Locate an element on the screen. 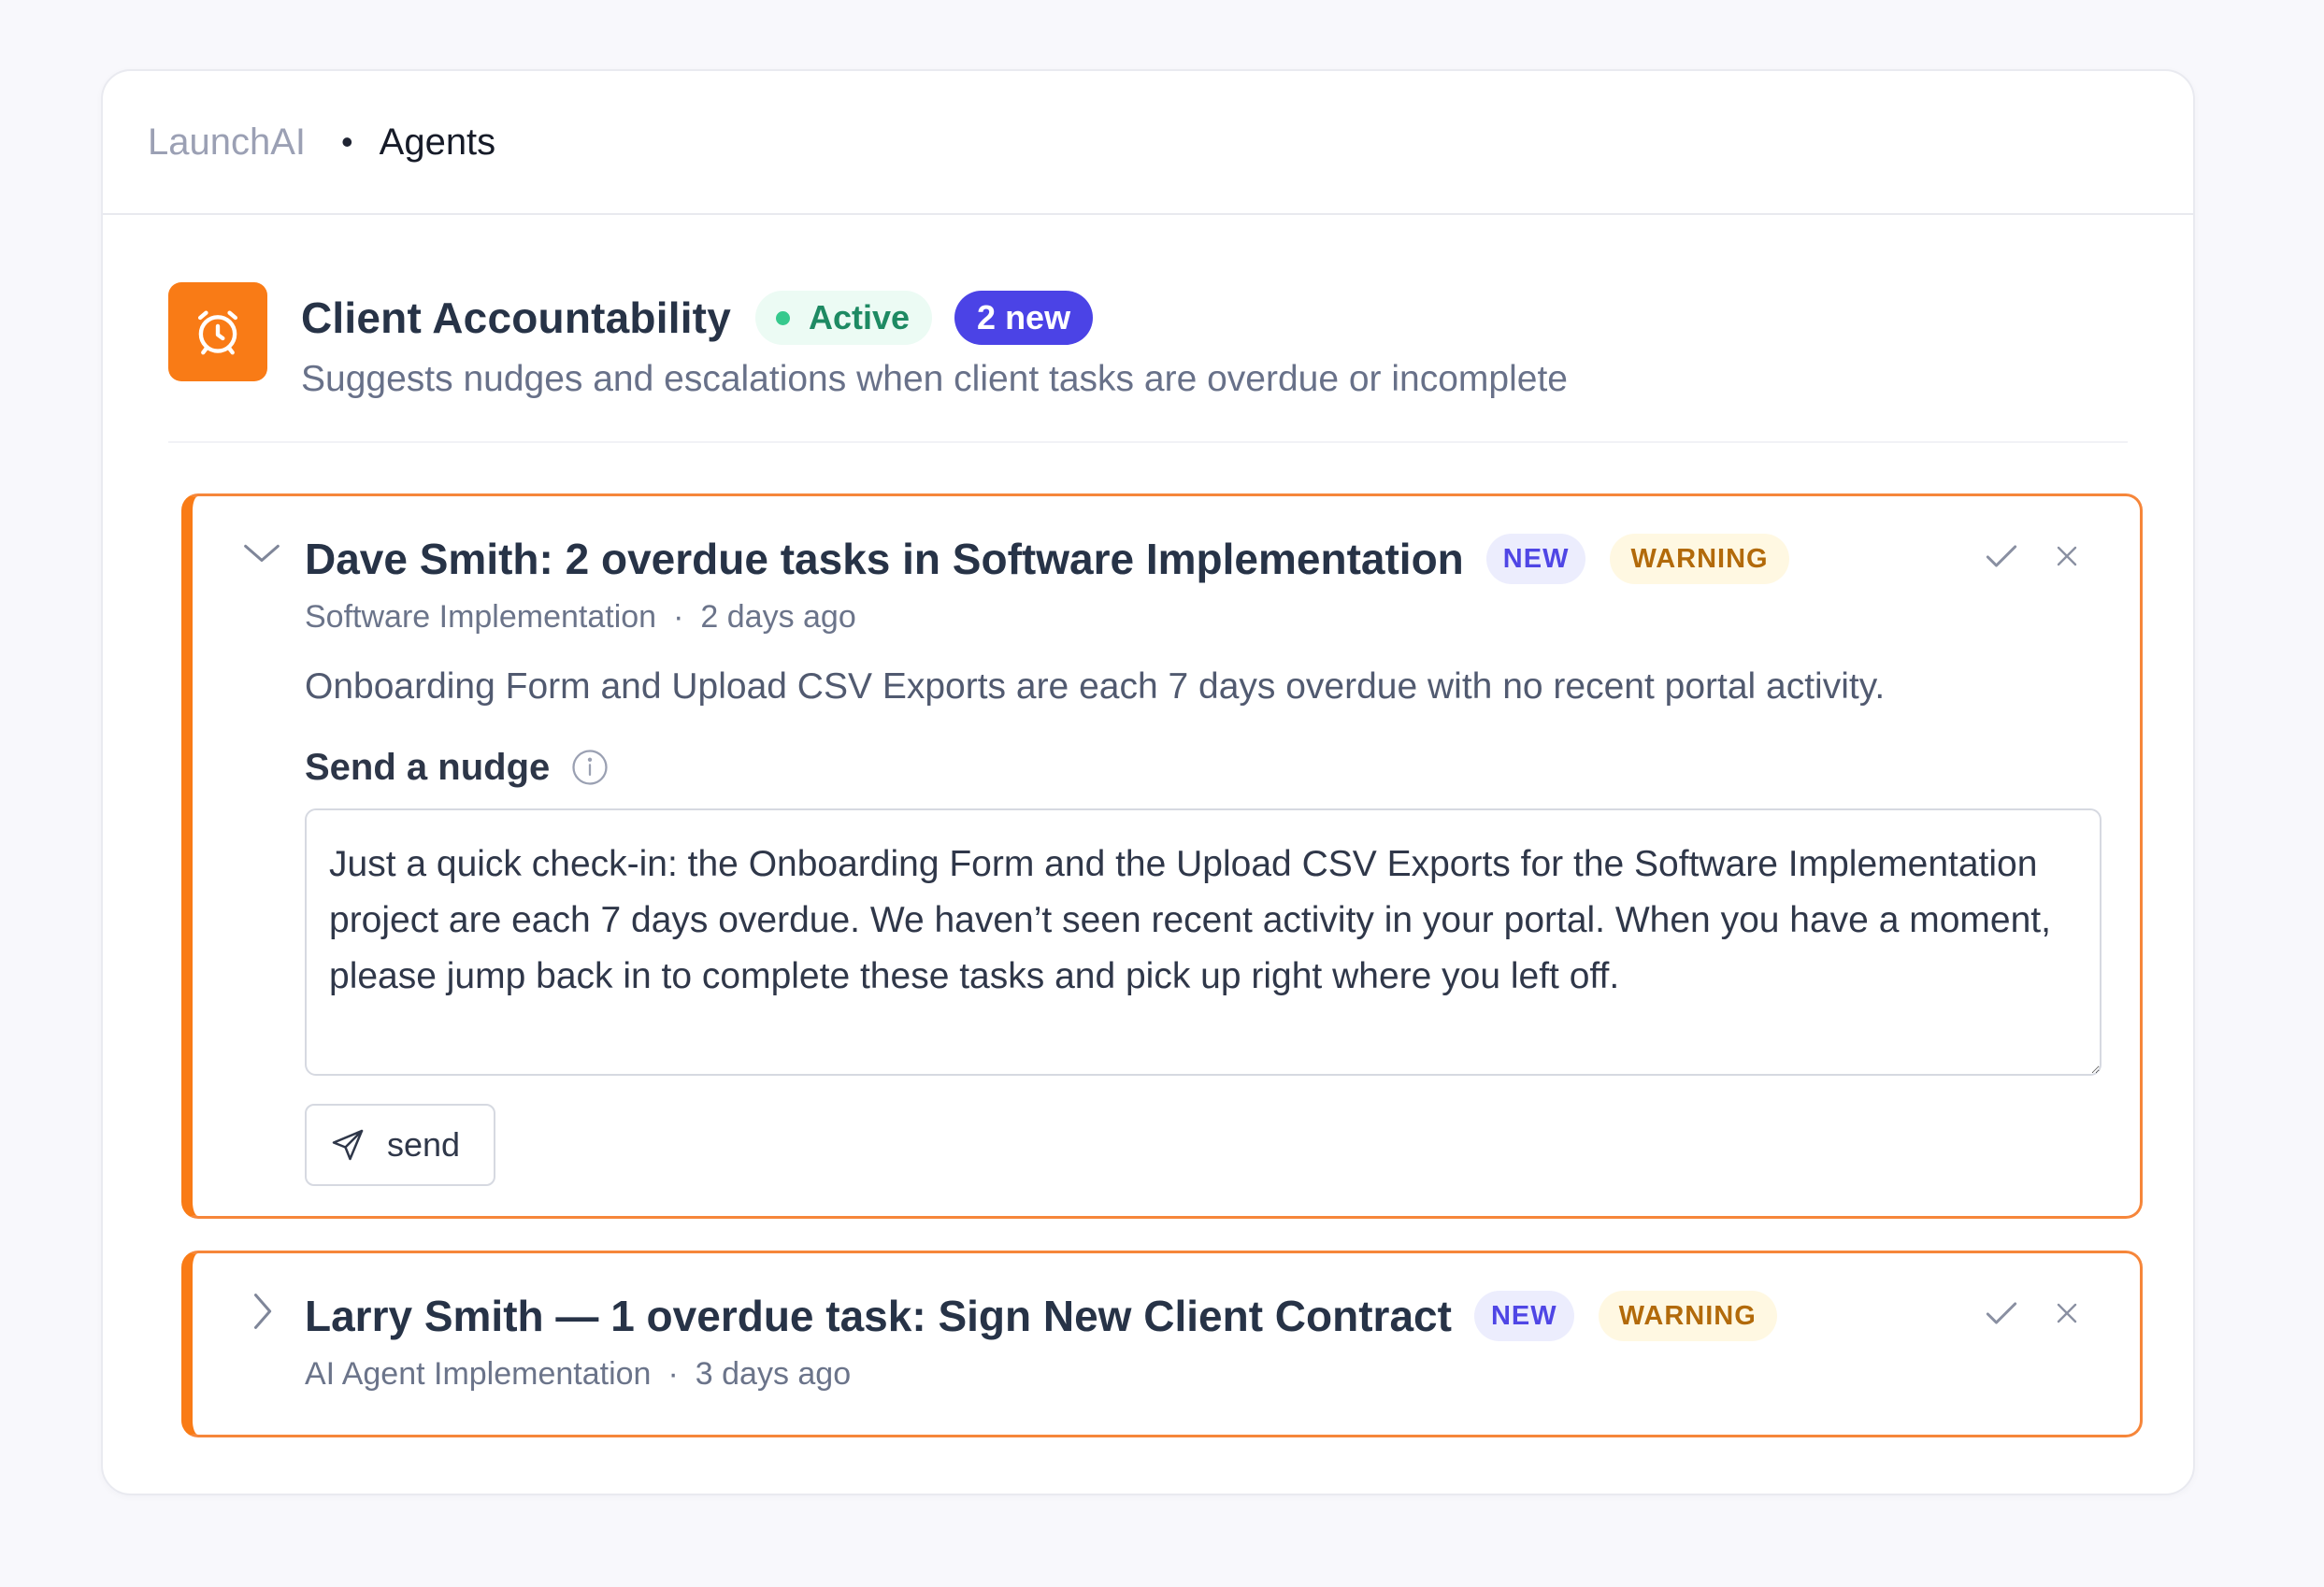  chevron-right-icon is located at coordinates (261, 1311).